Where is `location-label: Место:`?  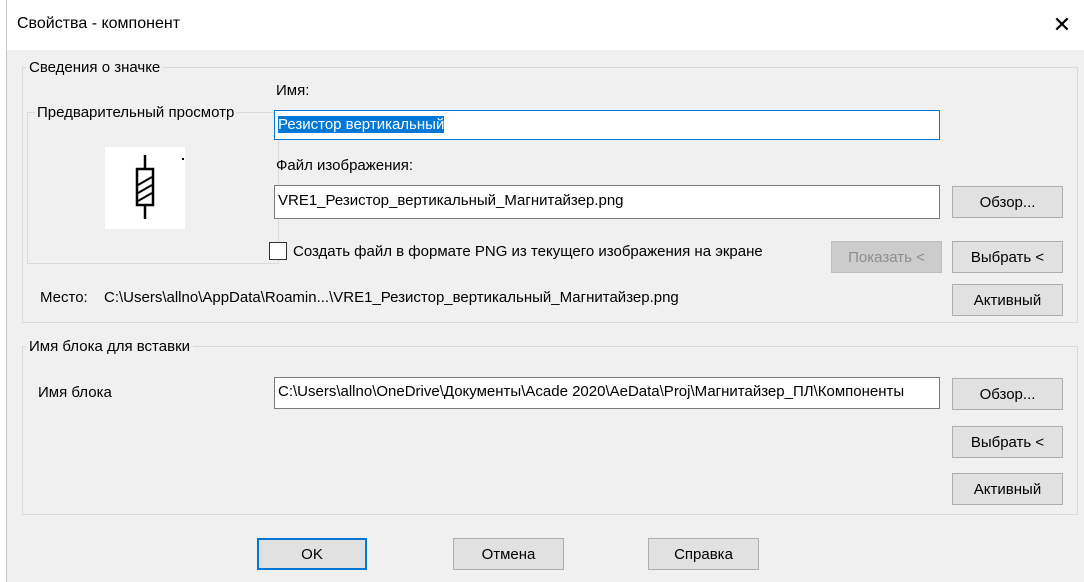
location-label: Место: is located at coordinates (64, 297).